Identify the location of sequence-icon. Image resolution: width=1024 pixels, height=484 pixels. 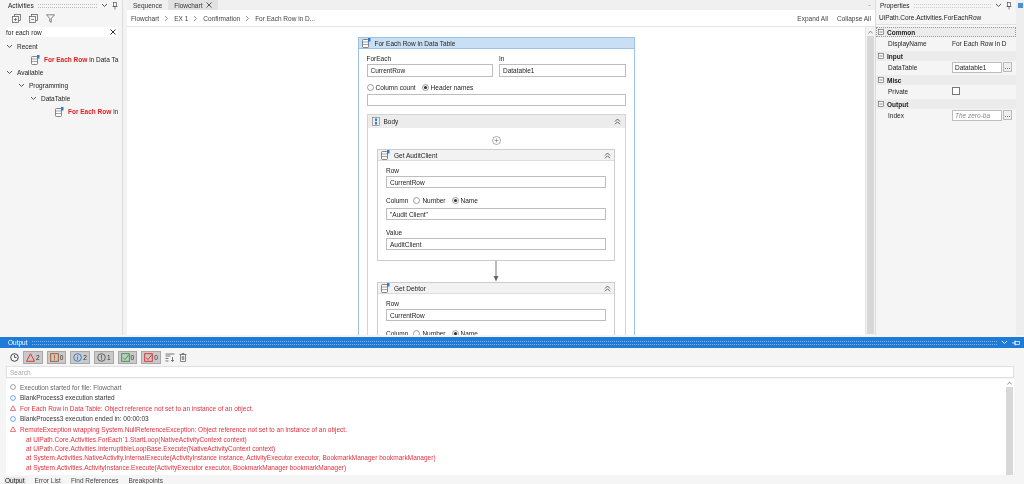
(375, 121).